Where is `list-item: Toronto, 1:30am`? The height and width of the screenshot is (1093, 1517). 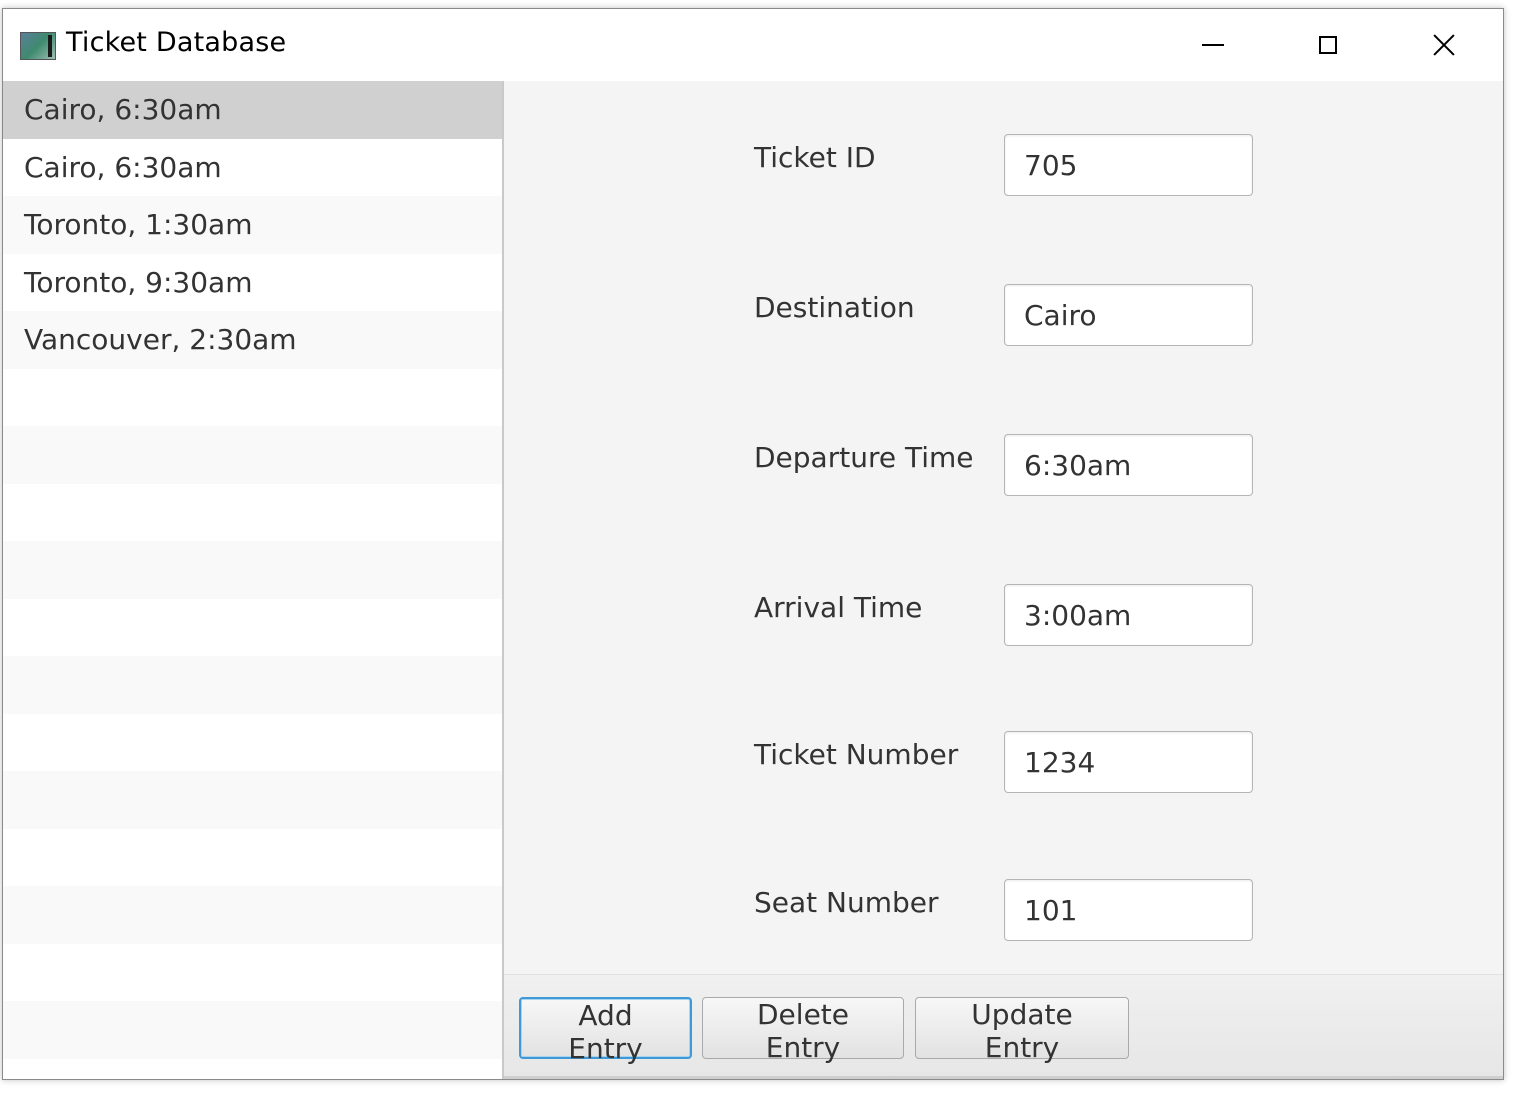 list-item: Toronto, 1:30am is located at coordinates (252, 225).